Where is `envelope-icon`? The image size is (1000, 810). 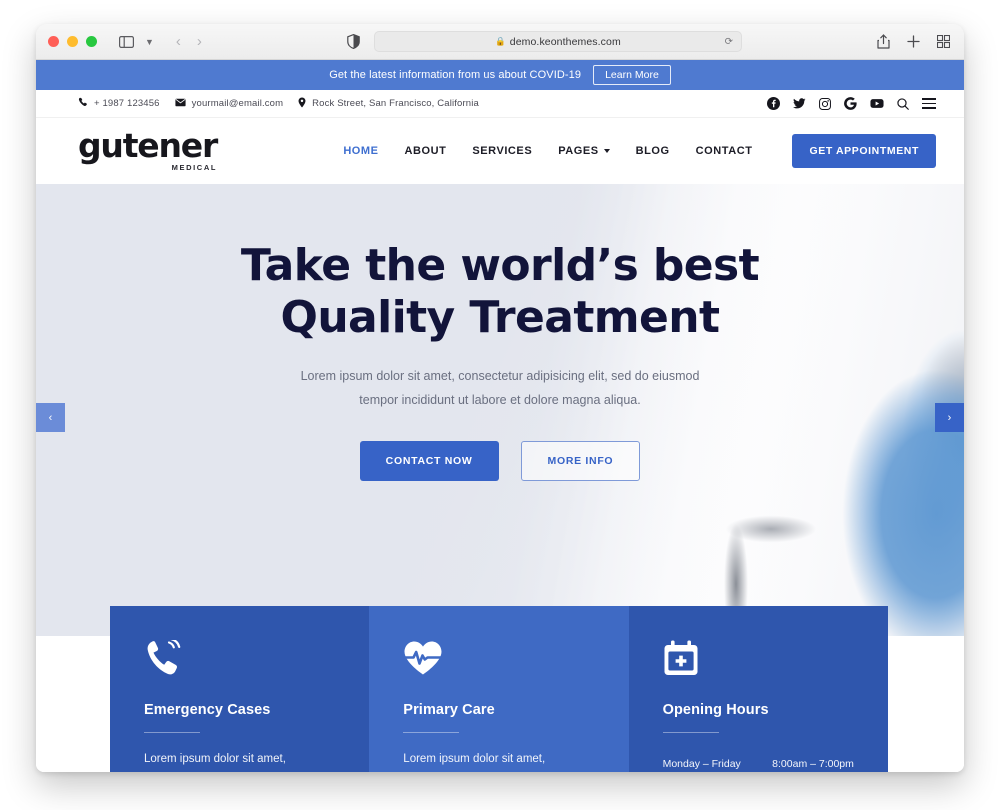
envelope-icon is located at coordinates (180, 104).